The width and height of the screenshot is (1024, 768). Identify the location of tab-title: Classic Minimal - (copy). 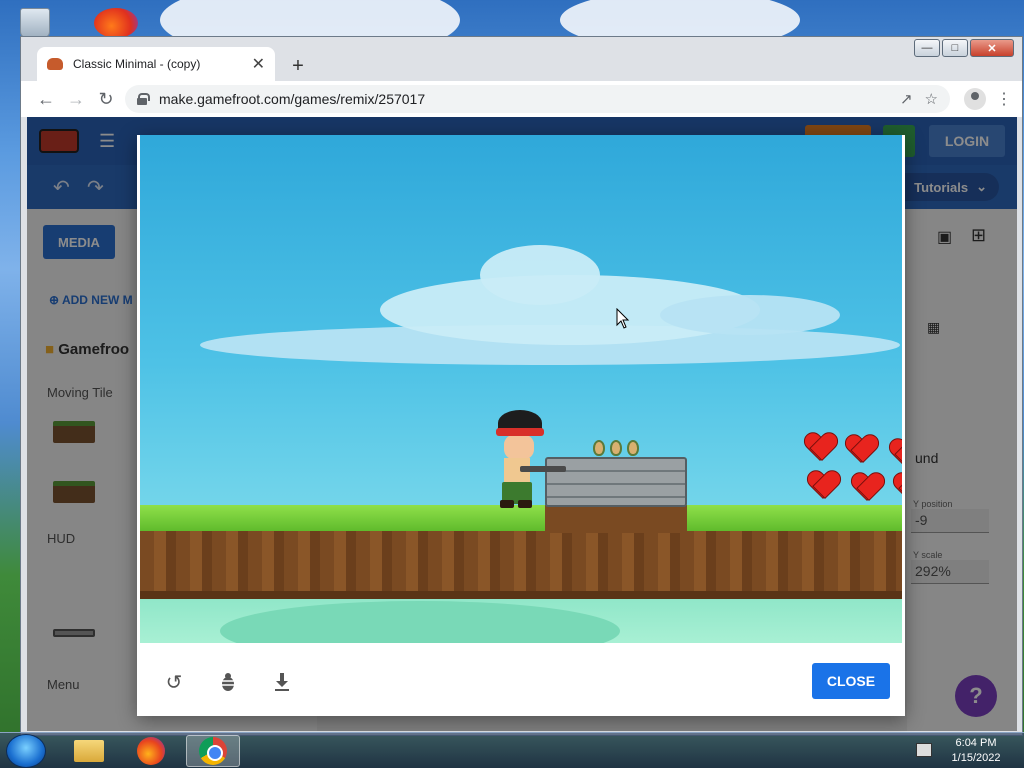
(137, 64).